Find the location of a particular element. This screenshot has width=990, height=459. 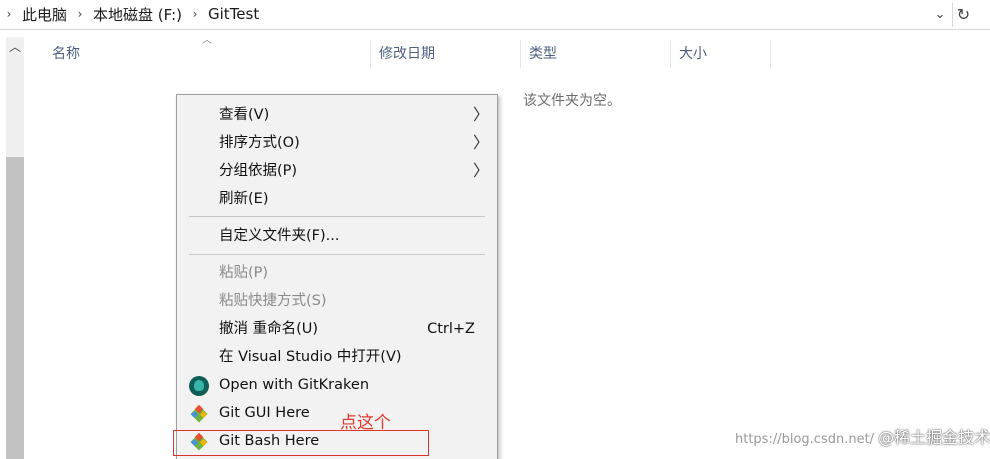

menu-item-open-with-gitkraken: Open with GitKraken is located at coordinates (337, 385).